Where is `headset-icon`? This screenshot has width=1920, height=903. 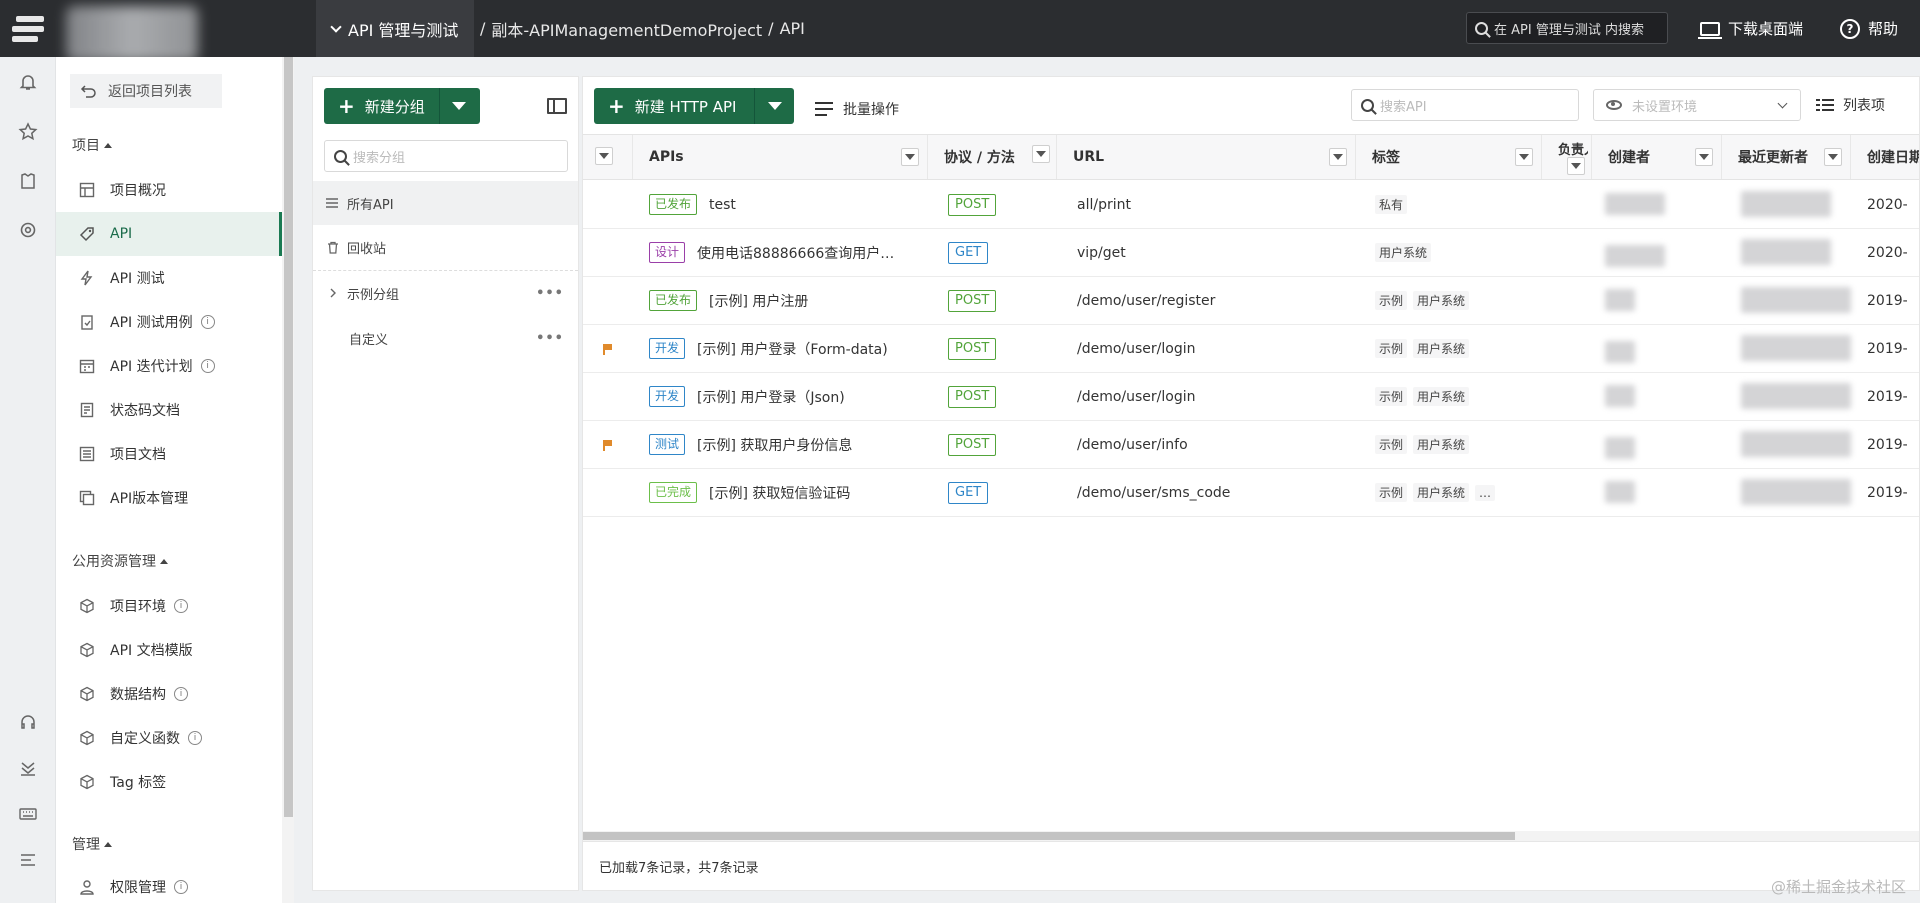 headset-icon is located at coordinates (28, 722).